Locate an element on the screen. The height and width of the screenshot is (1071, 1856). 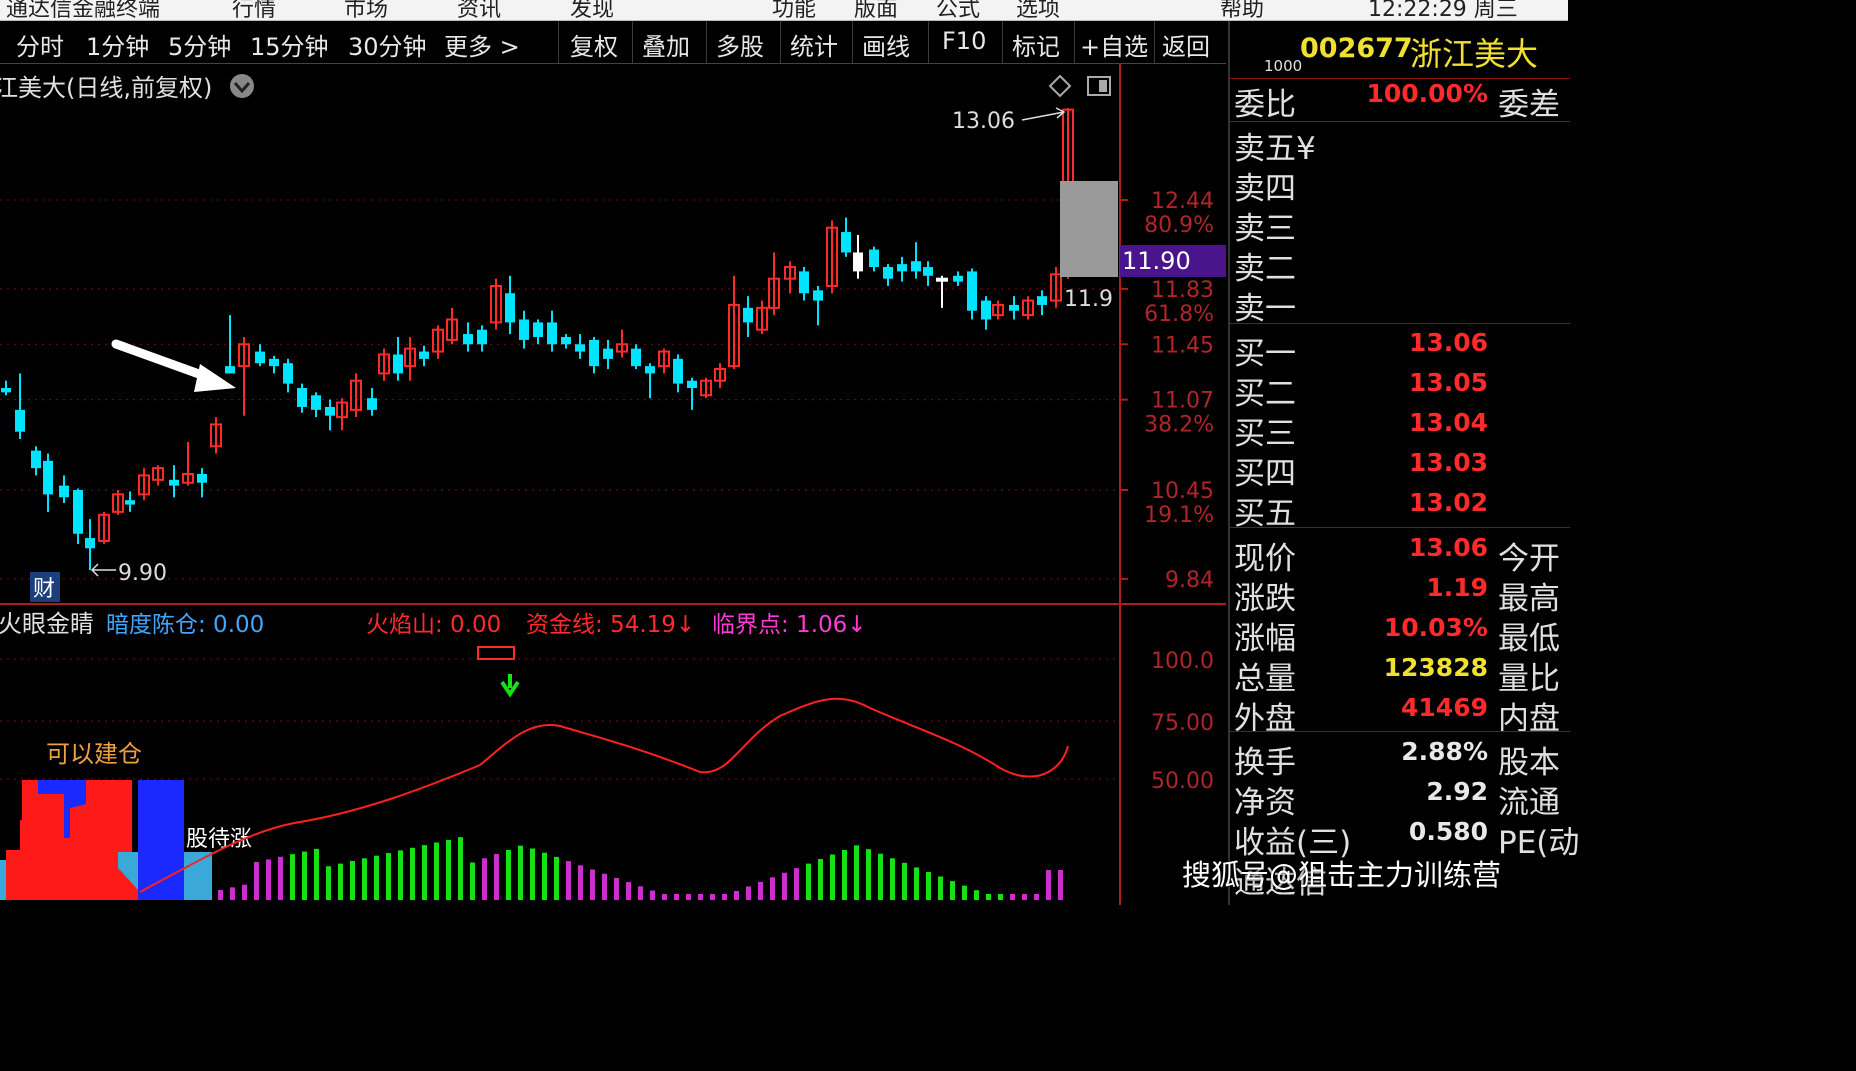
menu-functions: 功能 is located at coordinates (794, 10).